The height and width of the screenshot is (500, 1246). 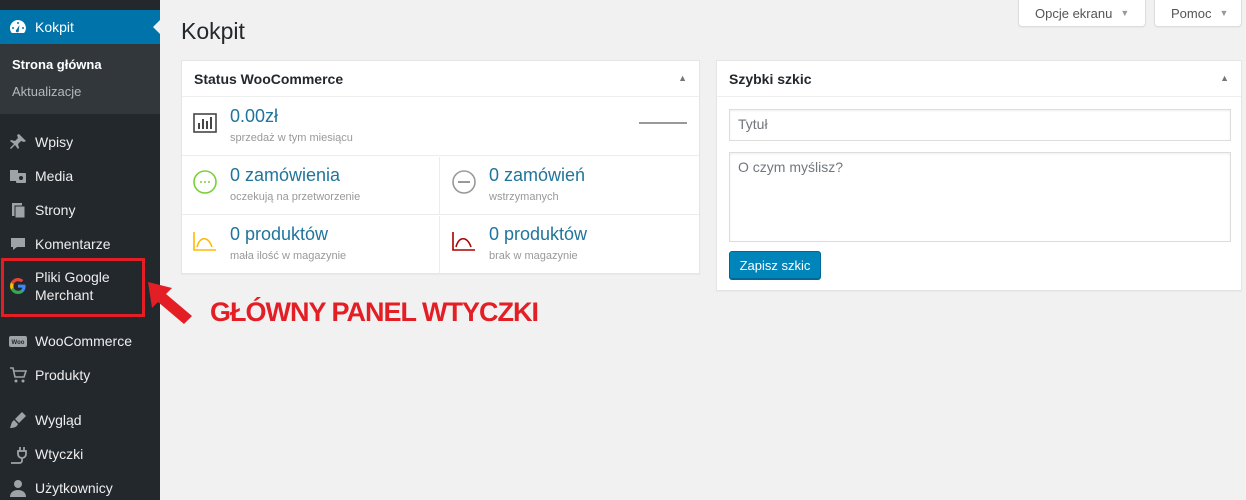 I want to click on screen-options-button: Opcje ekranu ▼, so click(x=1082, y=13).